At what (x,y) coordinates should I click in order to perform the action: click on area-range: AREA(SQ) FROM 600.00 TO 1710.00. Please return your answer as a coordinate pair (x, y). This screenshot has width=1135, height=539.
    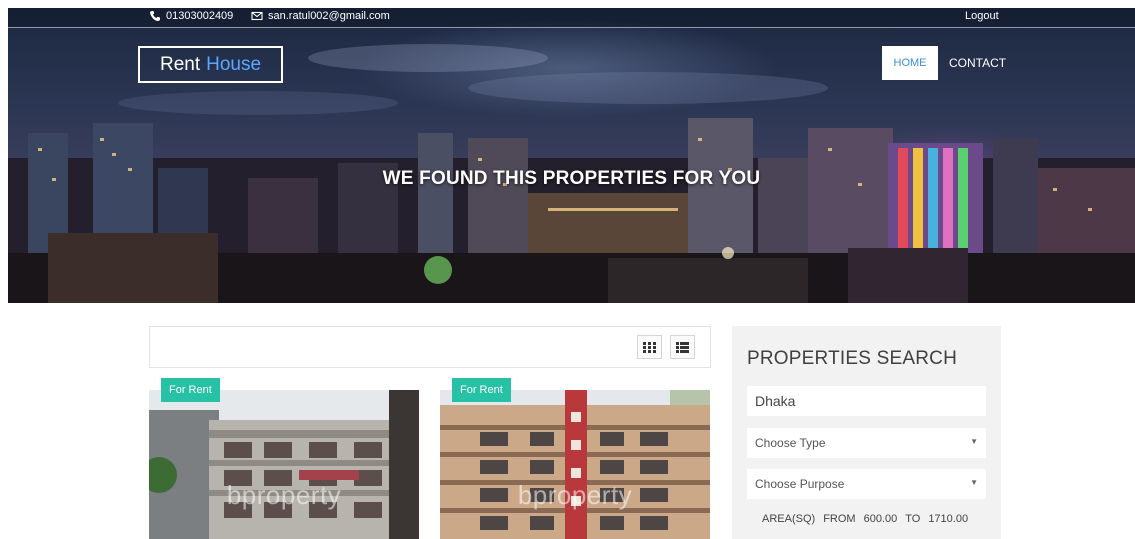
    Looking at the image, I should click on (865, 519).